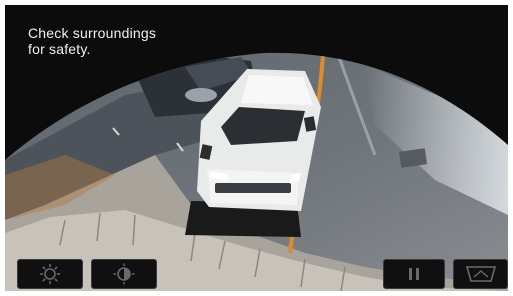 The width and height of the screenshot is (513, 296). I want to click on pause-button, so click(414, 274).